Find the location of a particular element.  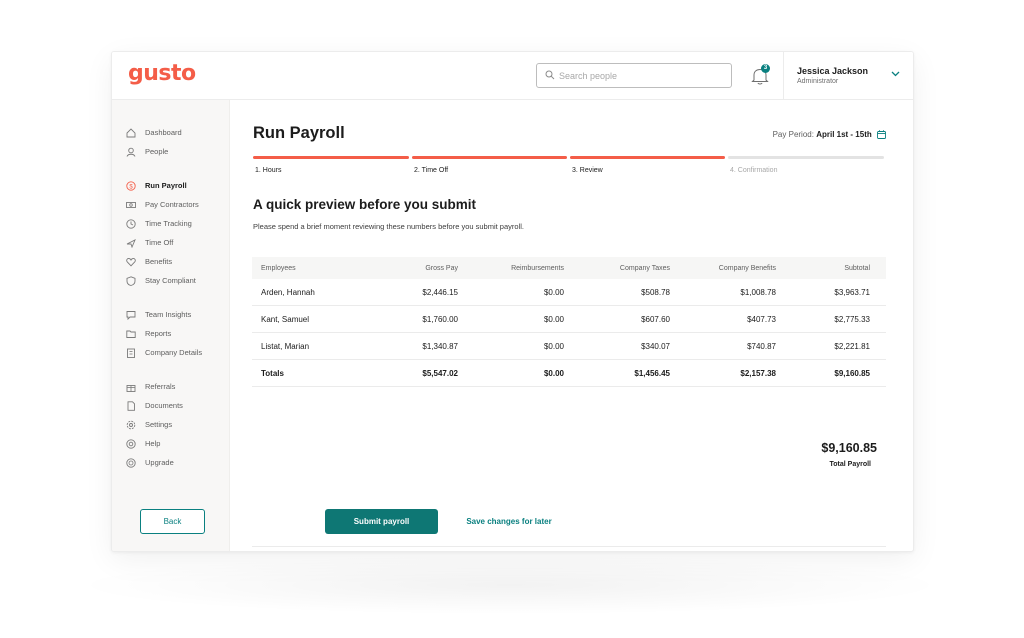

search-box is located at coordinates (634, 75).